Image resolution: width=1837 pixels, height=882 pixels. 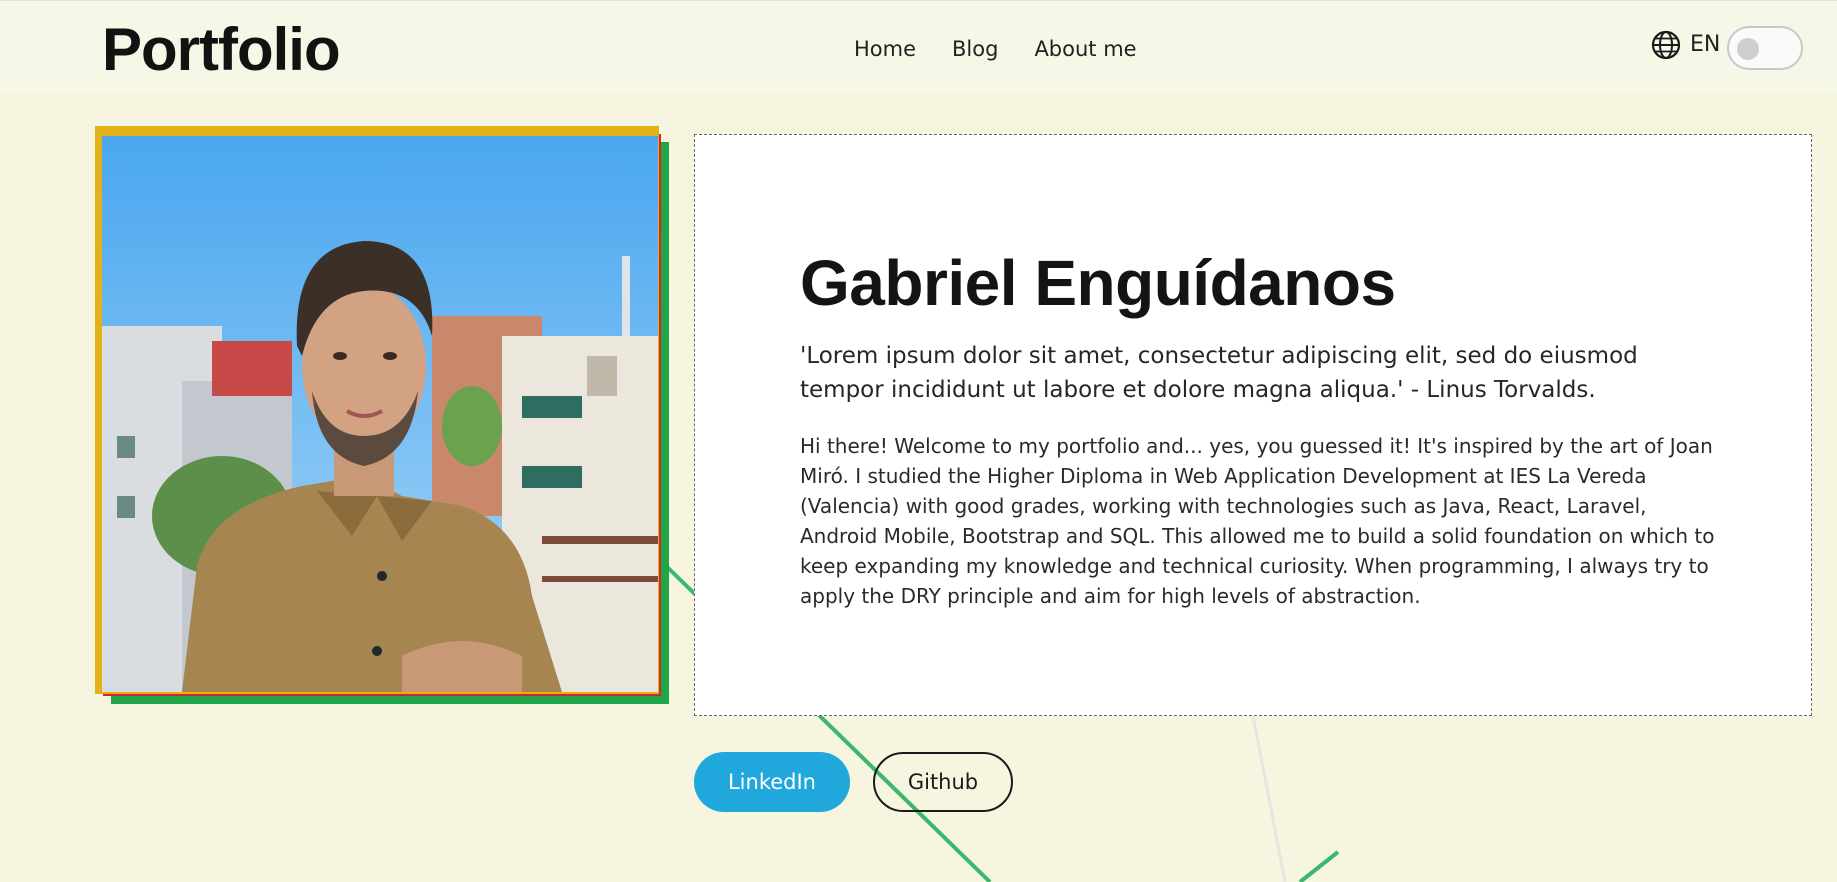 What do you see at coordinates (975, 49) in the screenshot?
I see `nav-link-blog: Blog` at bounding box center [975, 49].